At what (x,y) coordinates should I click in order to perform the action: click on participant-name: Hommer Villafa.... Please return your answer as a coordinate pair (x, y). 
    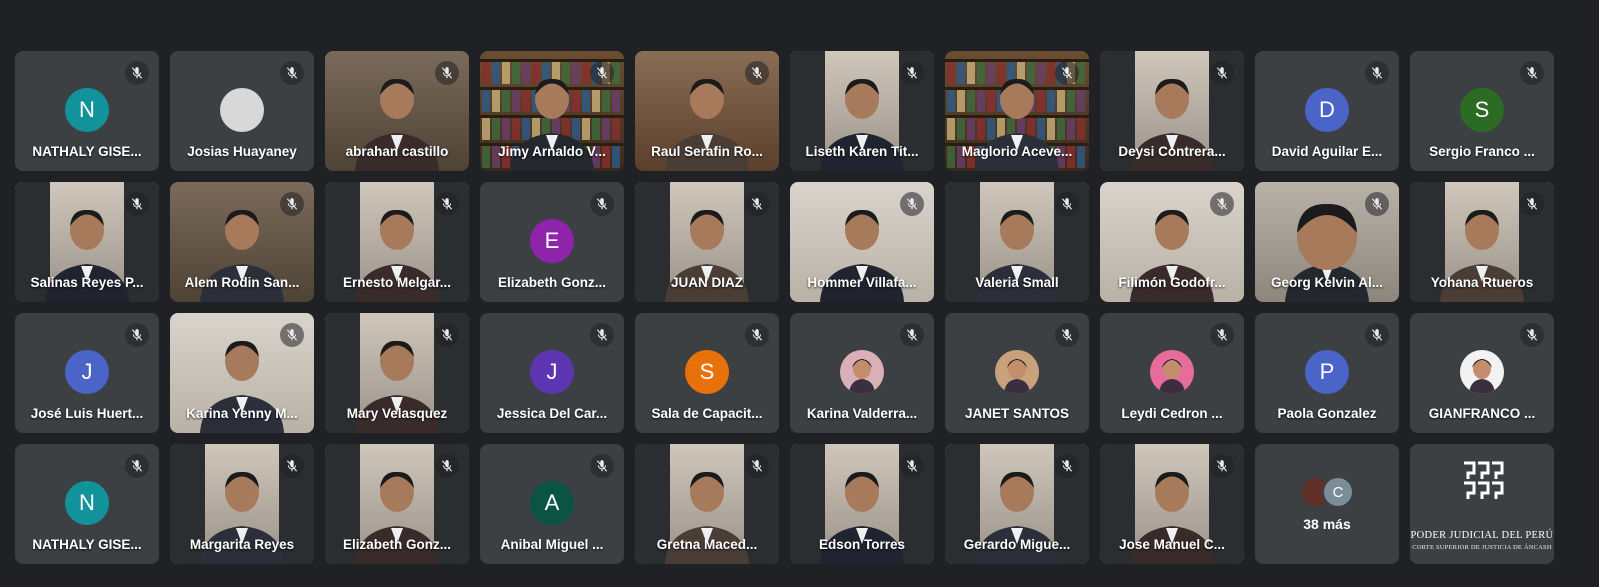
    Looking at the image, I should click on (862, 282).